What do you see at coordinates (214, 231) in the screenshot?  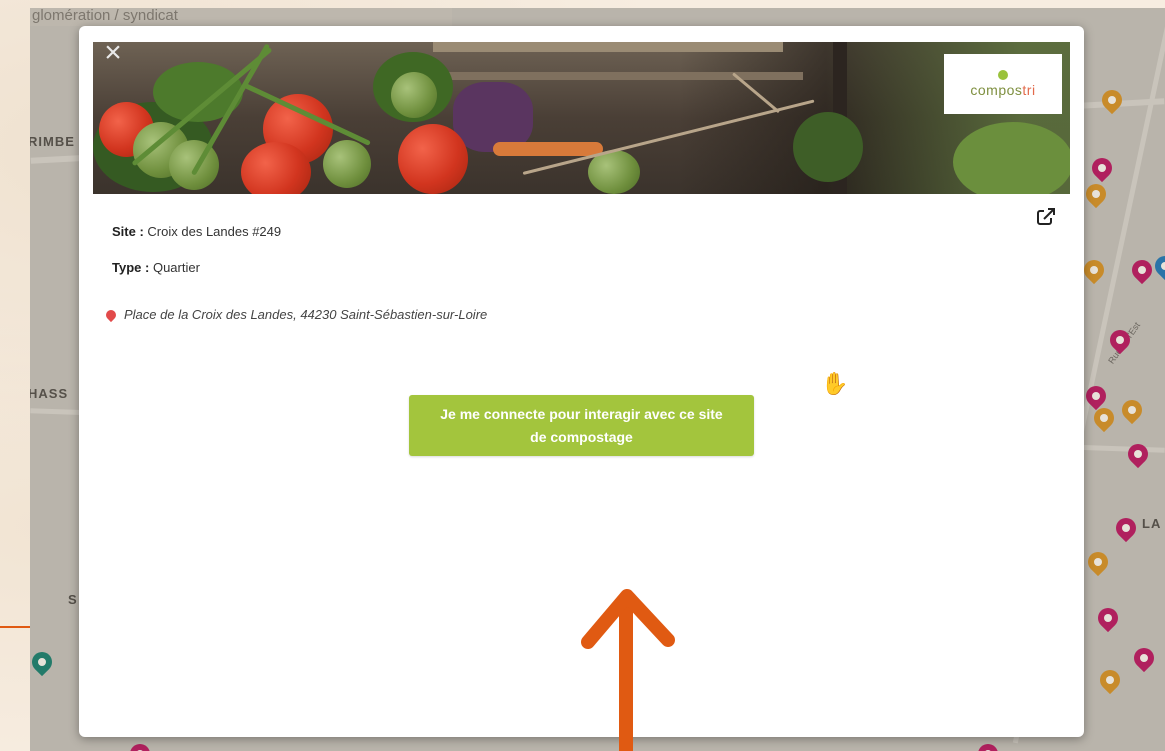 I see `site-value: Croix des Landes #249` at bounding box center [214, 231].